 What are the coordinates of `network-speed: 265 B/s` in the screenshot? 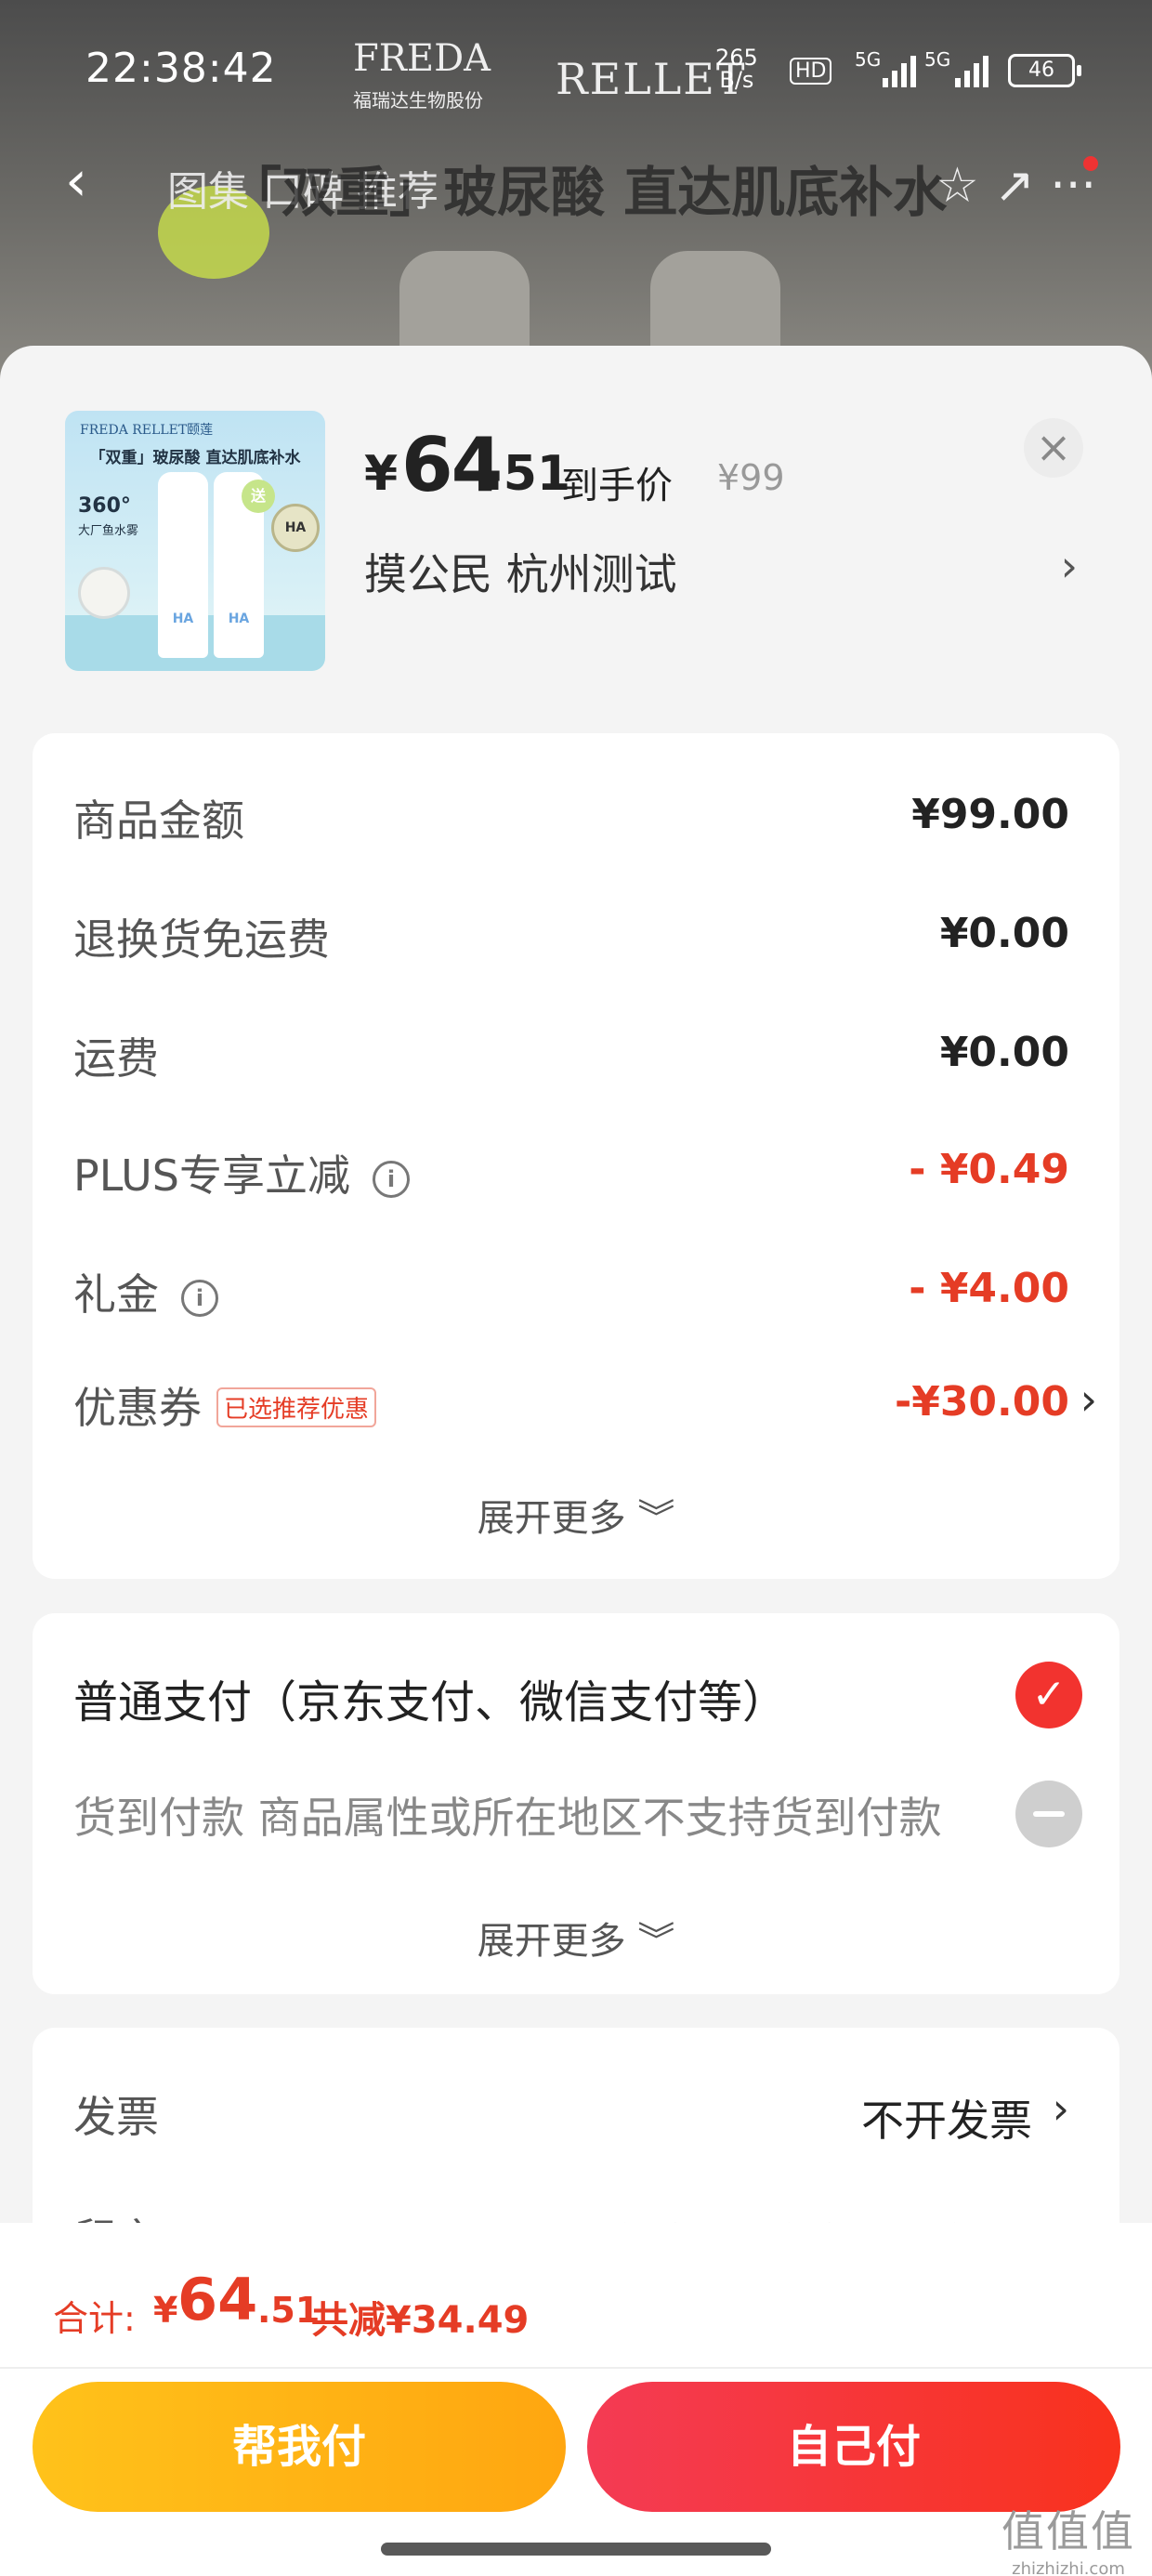 It's located at (736, 69).